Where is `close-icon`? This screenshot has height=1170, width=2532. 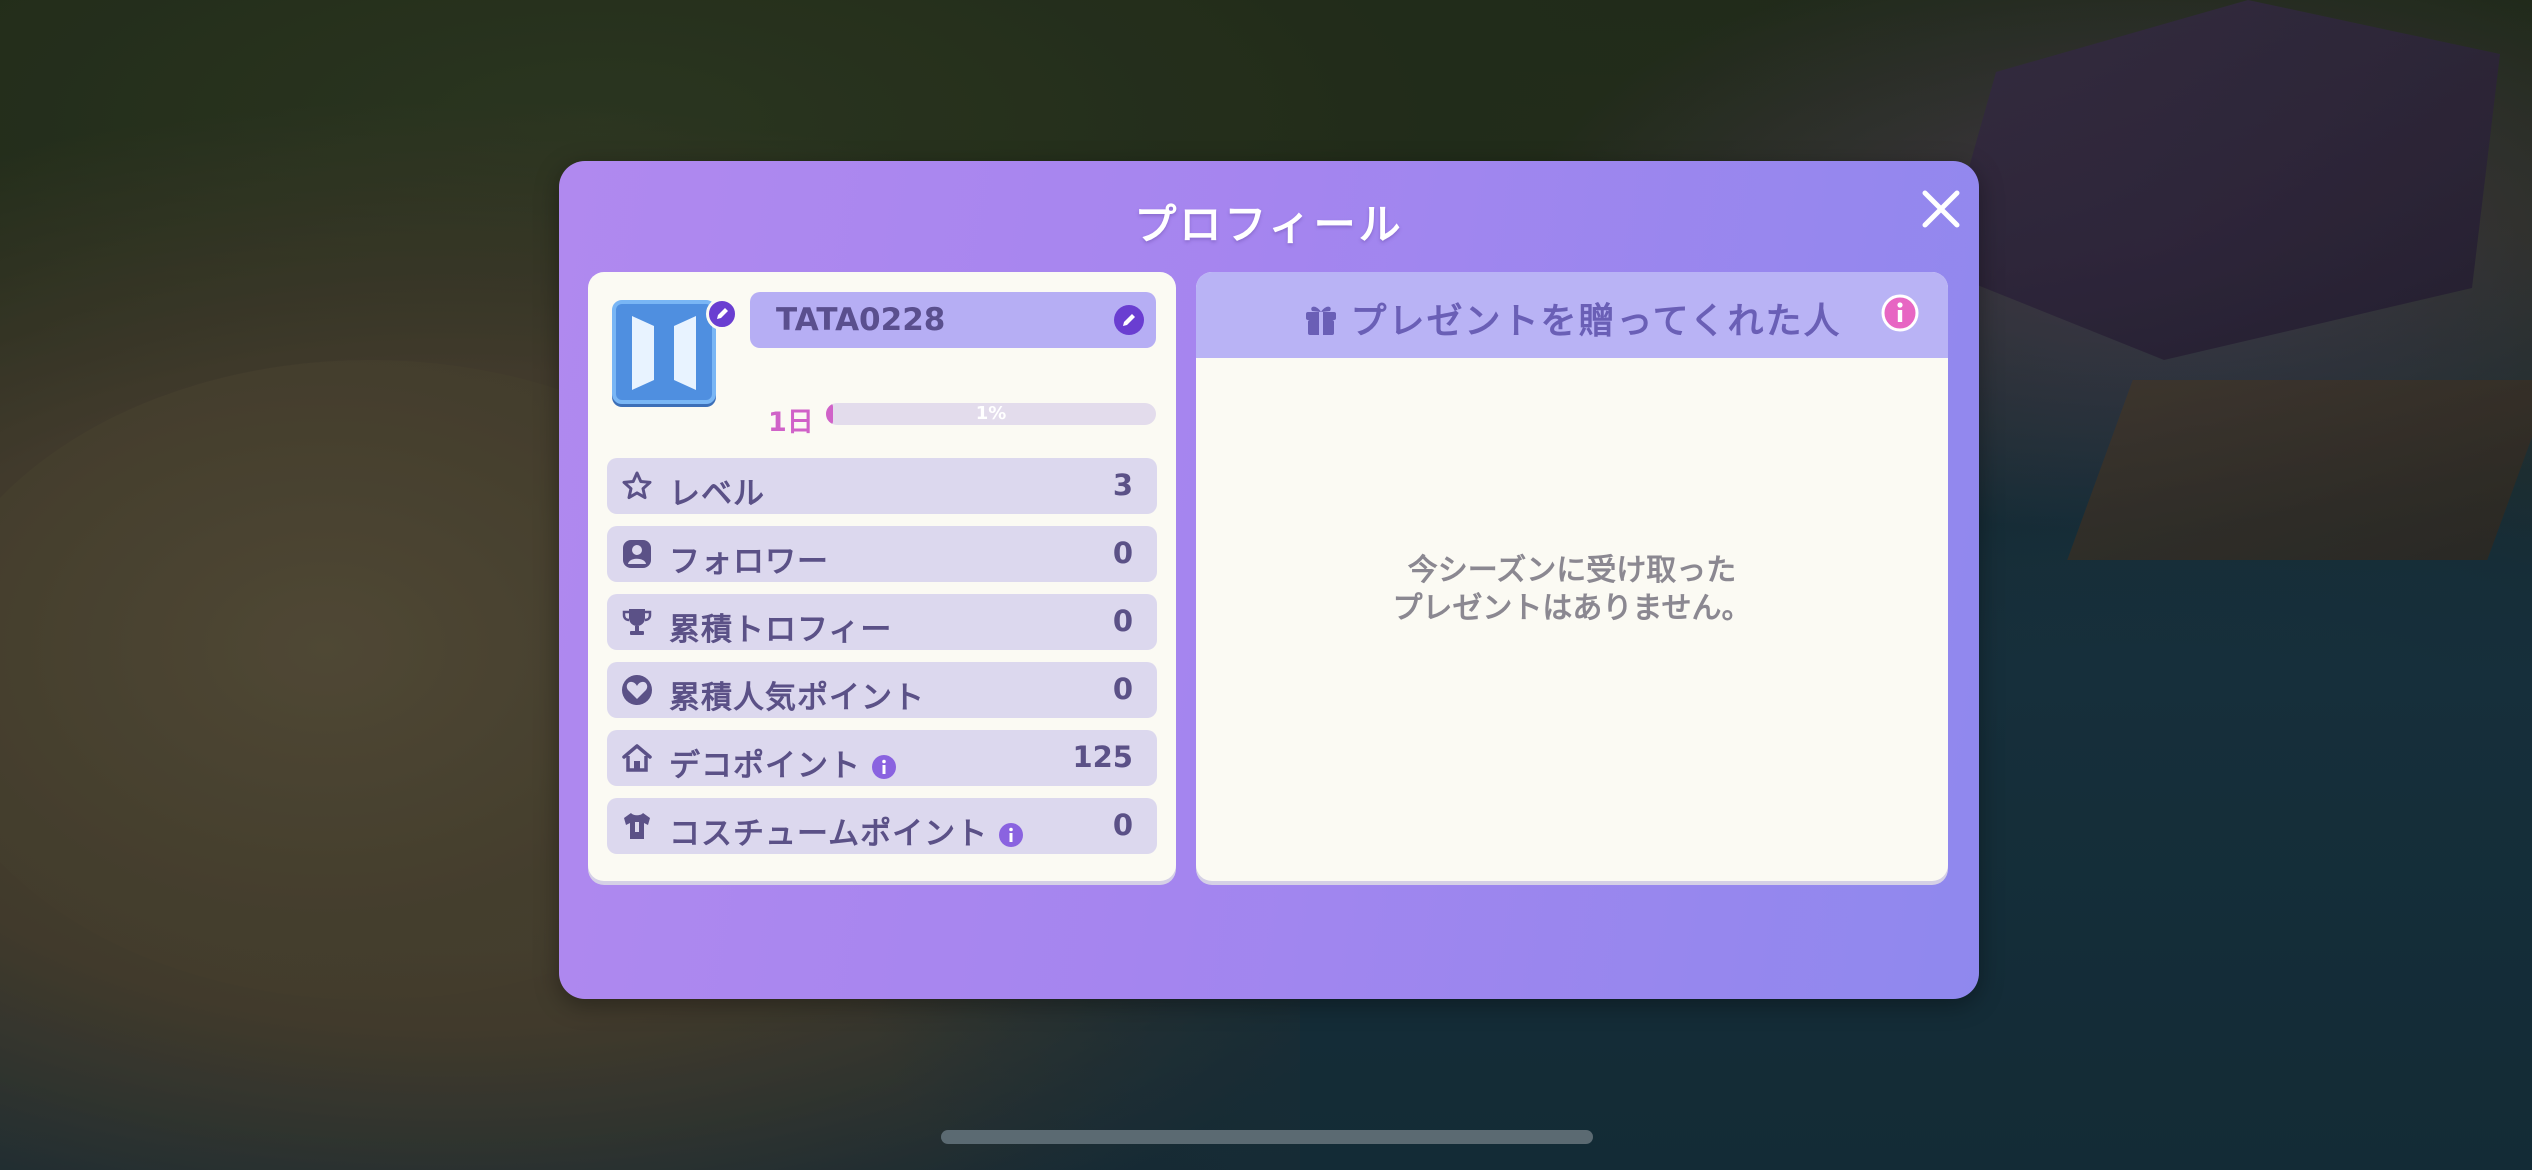
close-icon is located at coordinates (1941, 209).